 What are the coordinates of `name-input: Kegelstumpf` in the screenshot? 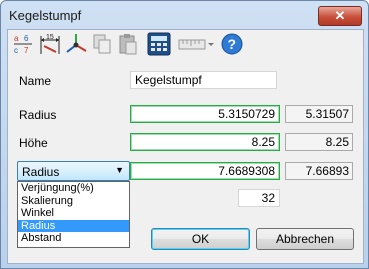 It's located at (203, 80).